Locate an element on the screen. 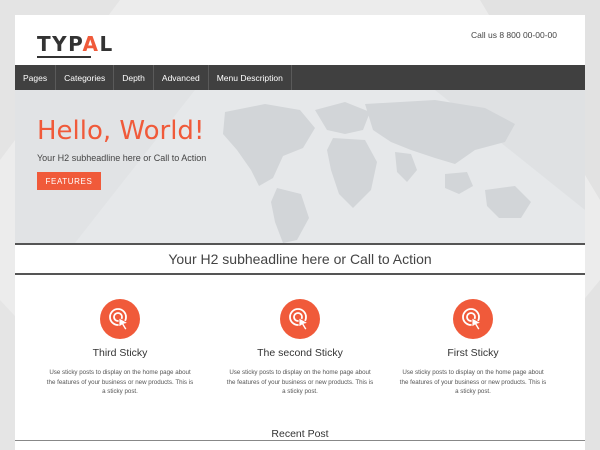  recent-post-heading: Recent Post is located at coordinates (300, 434).